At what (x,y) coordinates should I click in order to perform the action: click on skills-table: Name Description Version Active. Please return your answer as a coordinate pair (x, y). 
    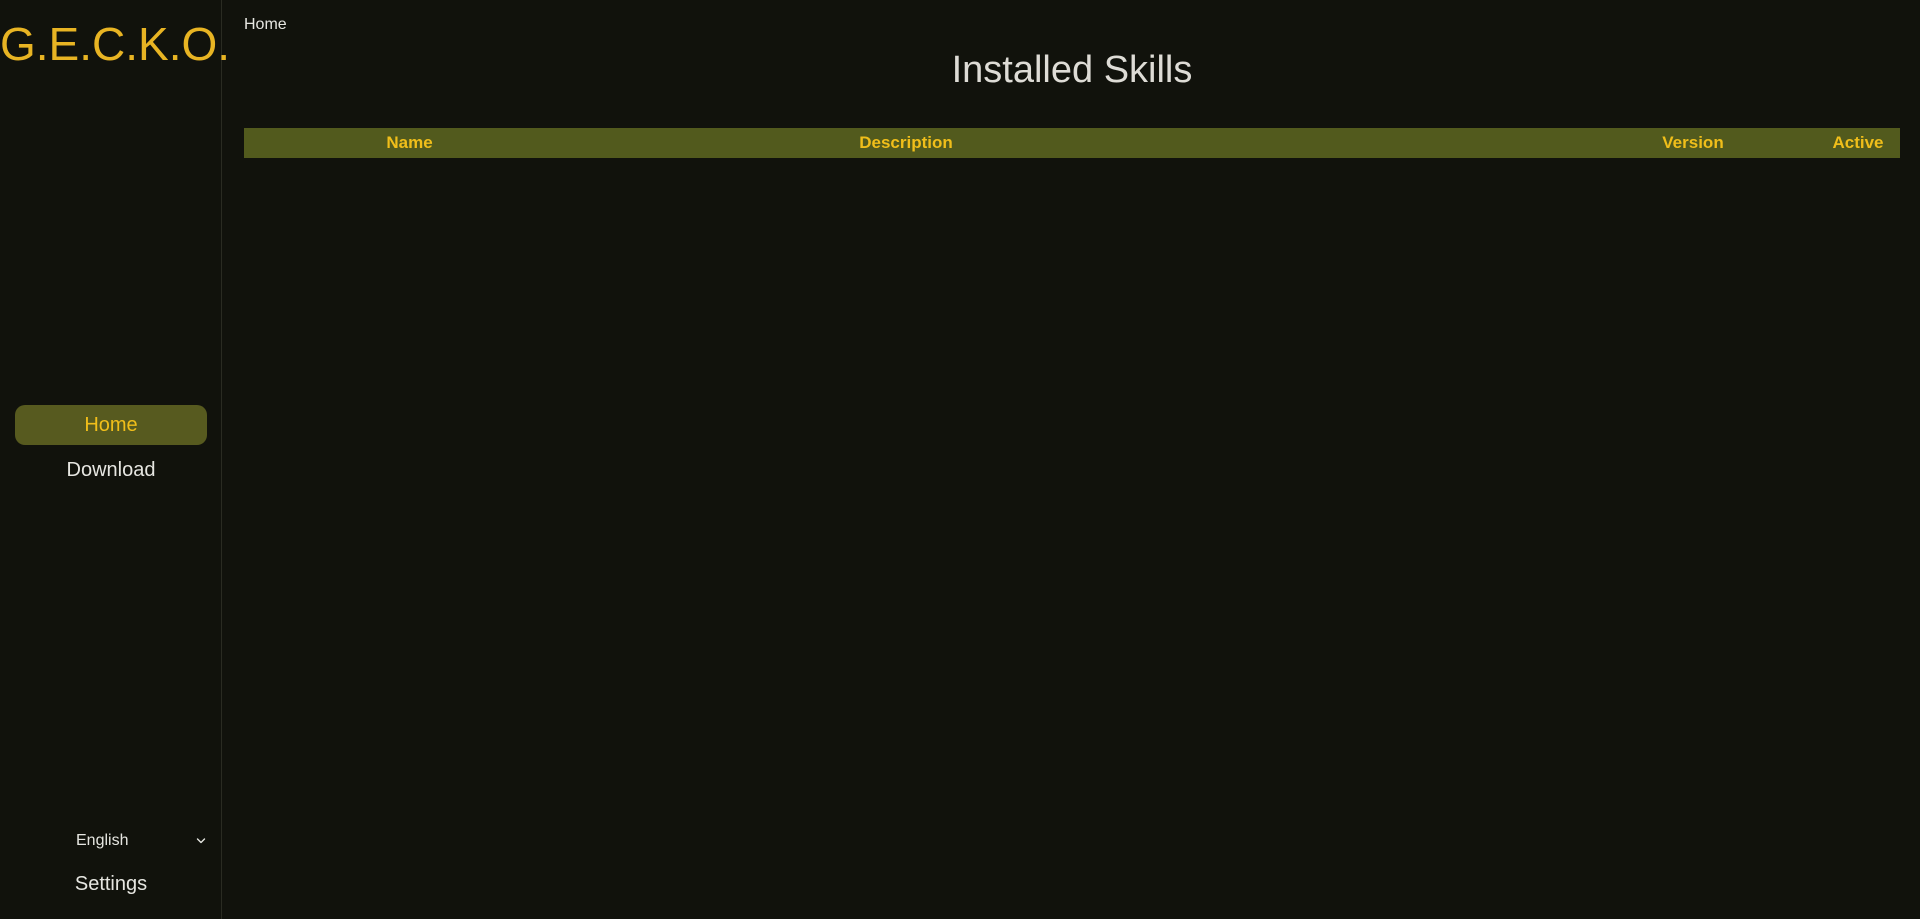
    Looking at the image, I should click on (1072, 143).